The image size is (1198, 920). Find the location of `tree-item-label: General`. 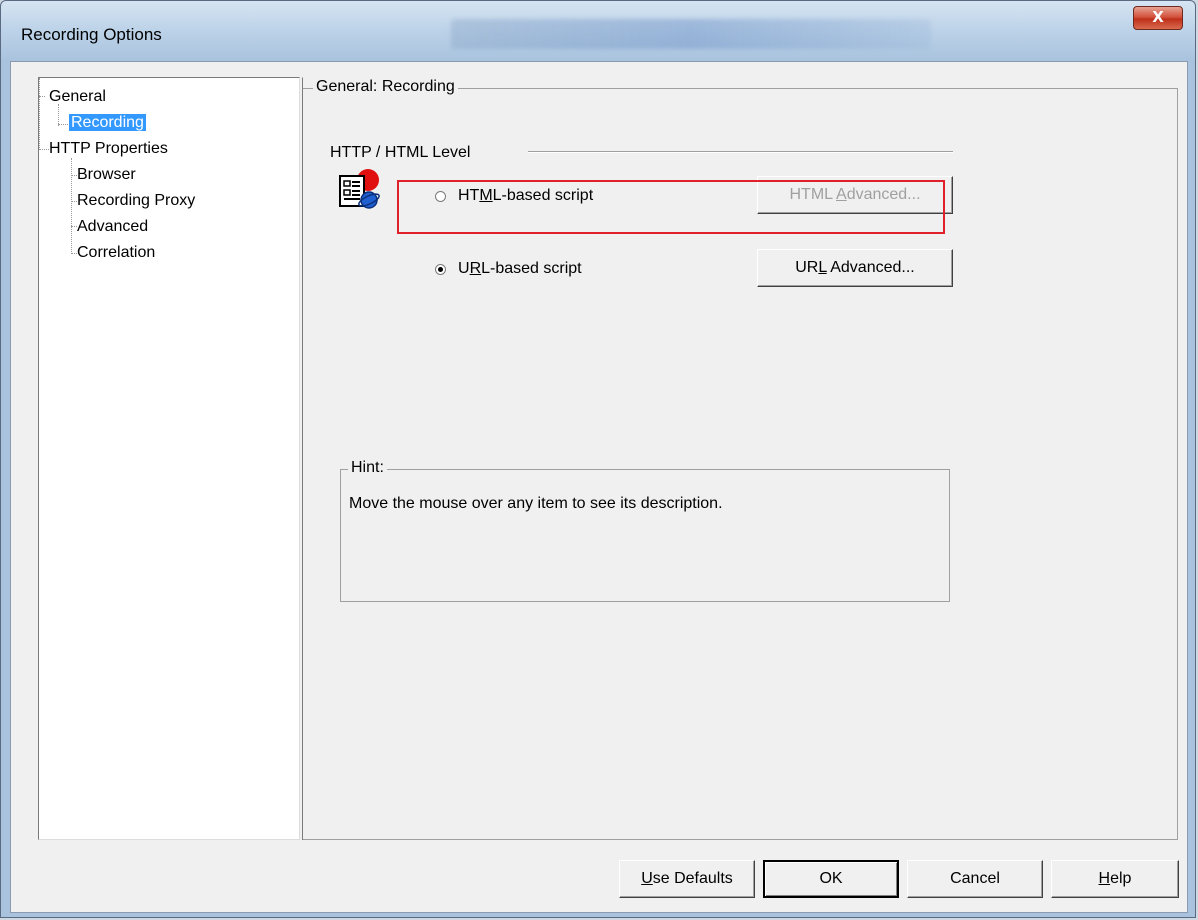

tree-item-label: General is located at coordinates (77, 96).